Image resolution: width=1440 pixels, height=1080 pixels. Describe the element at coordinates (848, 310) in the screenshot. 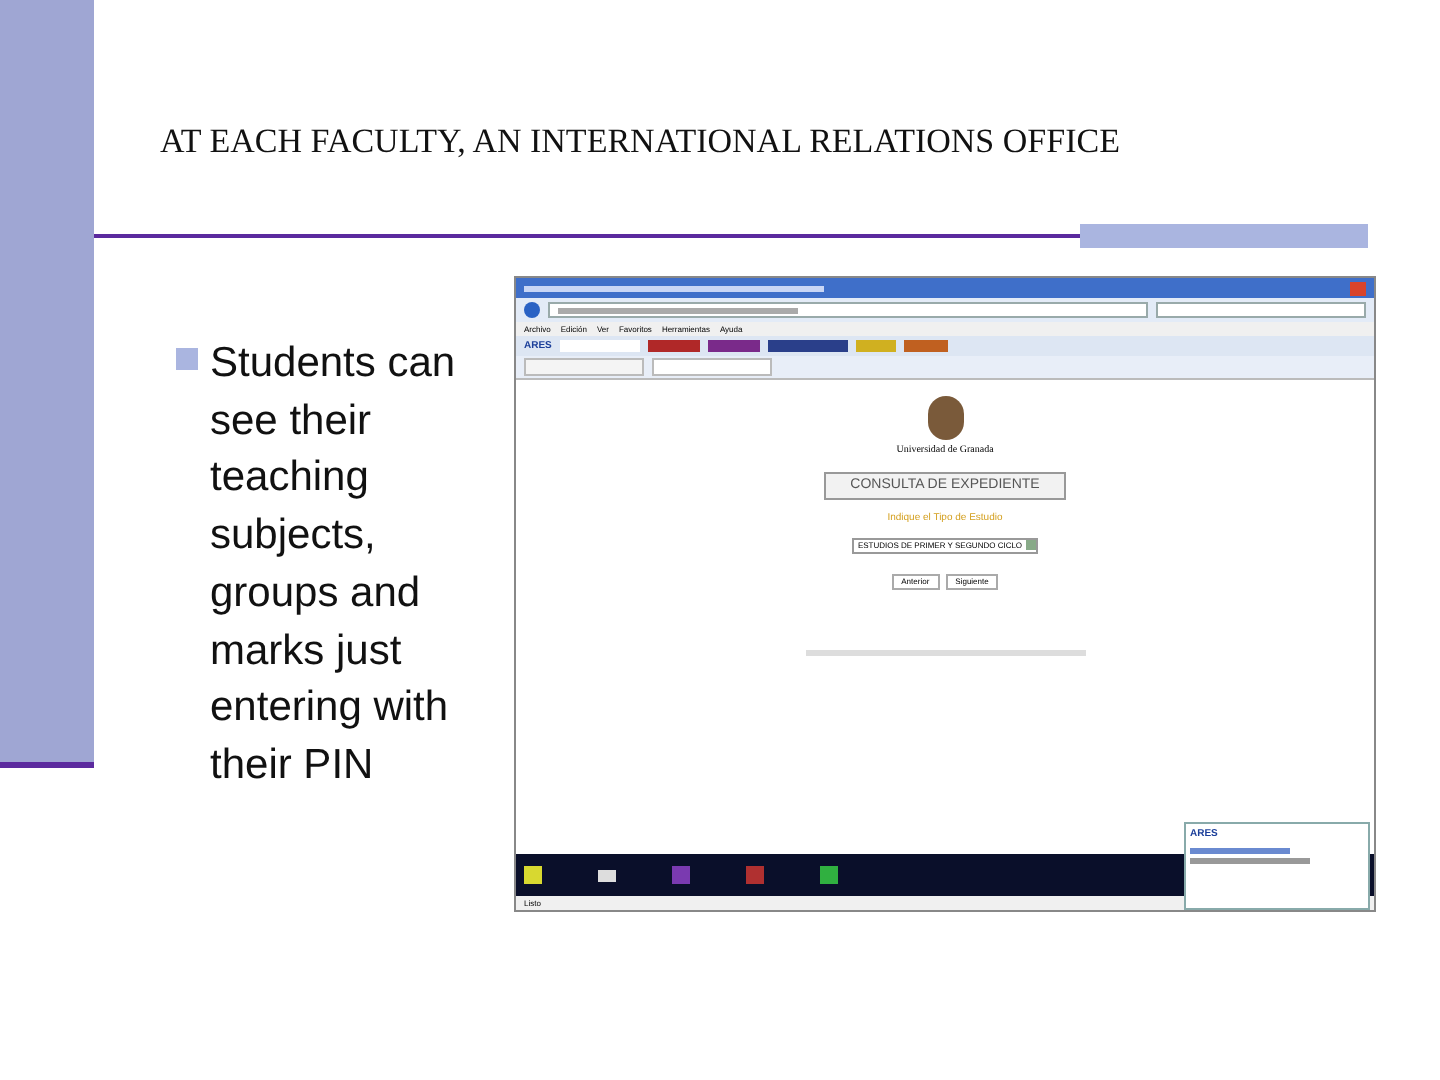

I see `url-field` at that location.